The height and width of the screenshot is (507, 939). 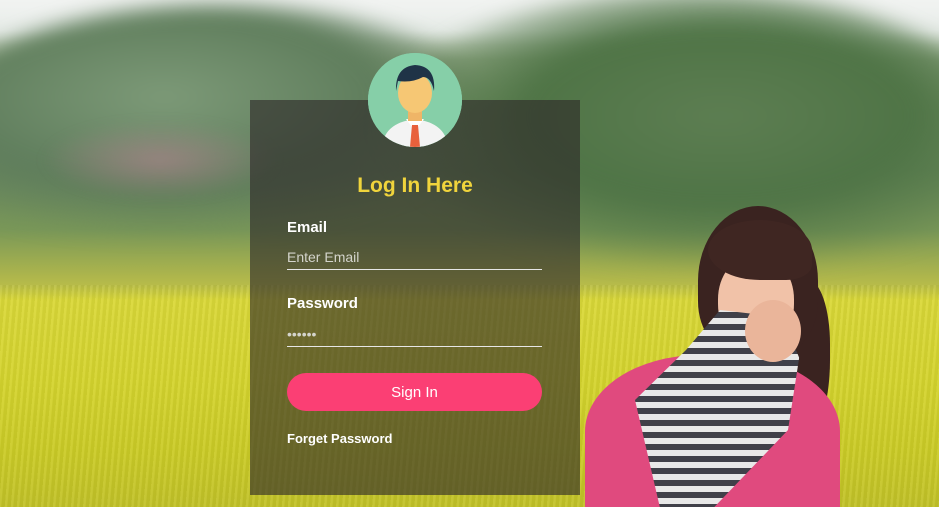 I want to click on email-label: Email, so click(x=307, y=227).